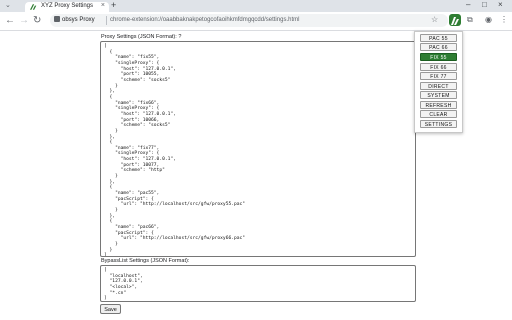  Describe the element at coordinates (488, 19) in the screenshot. I see `profile-avatar-icon: ◉` at that location.